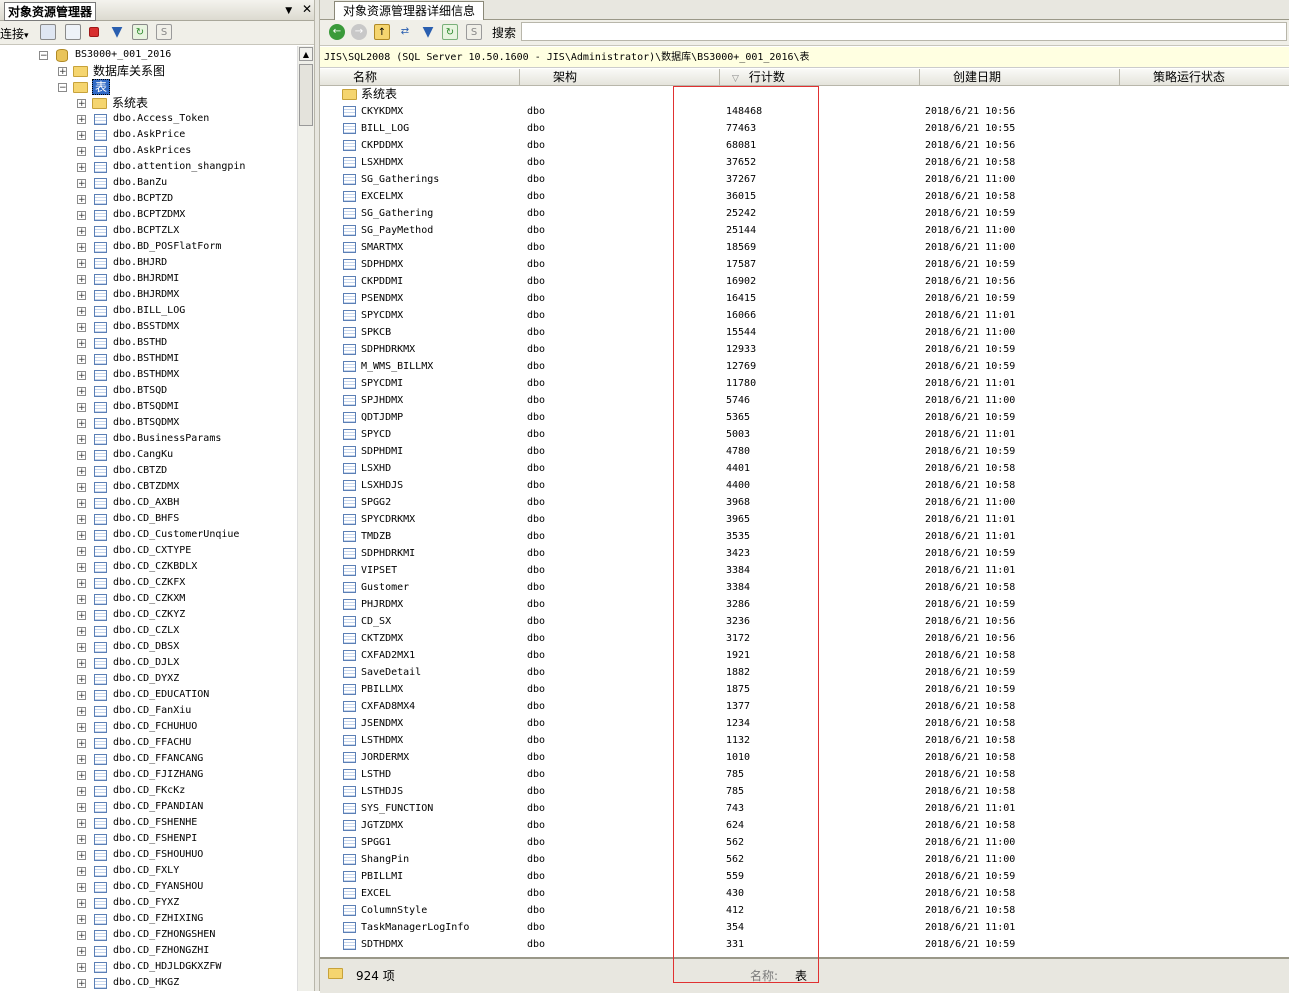 The width and height of the screenshot is (1289, 993). I want to click on table-row: SDTHDMX dbo 331 2018/6/21 10:59, so click(804, 944).